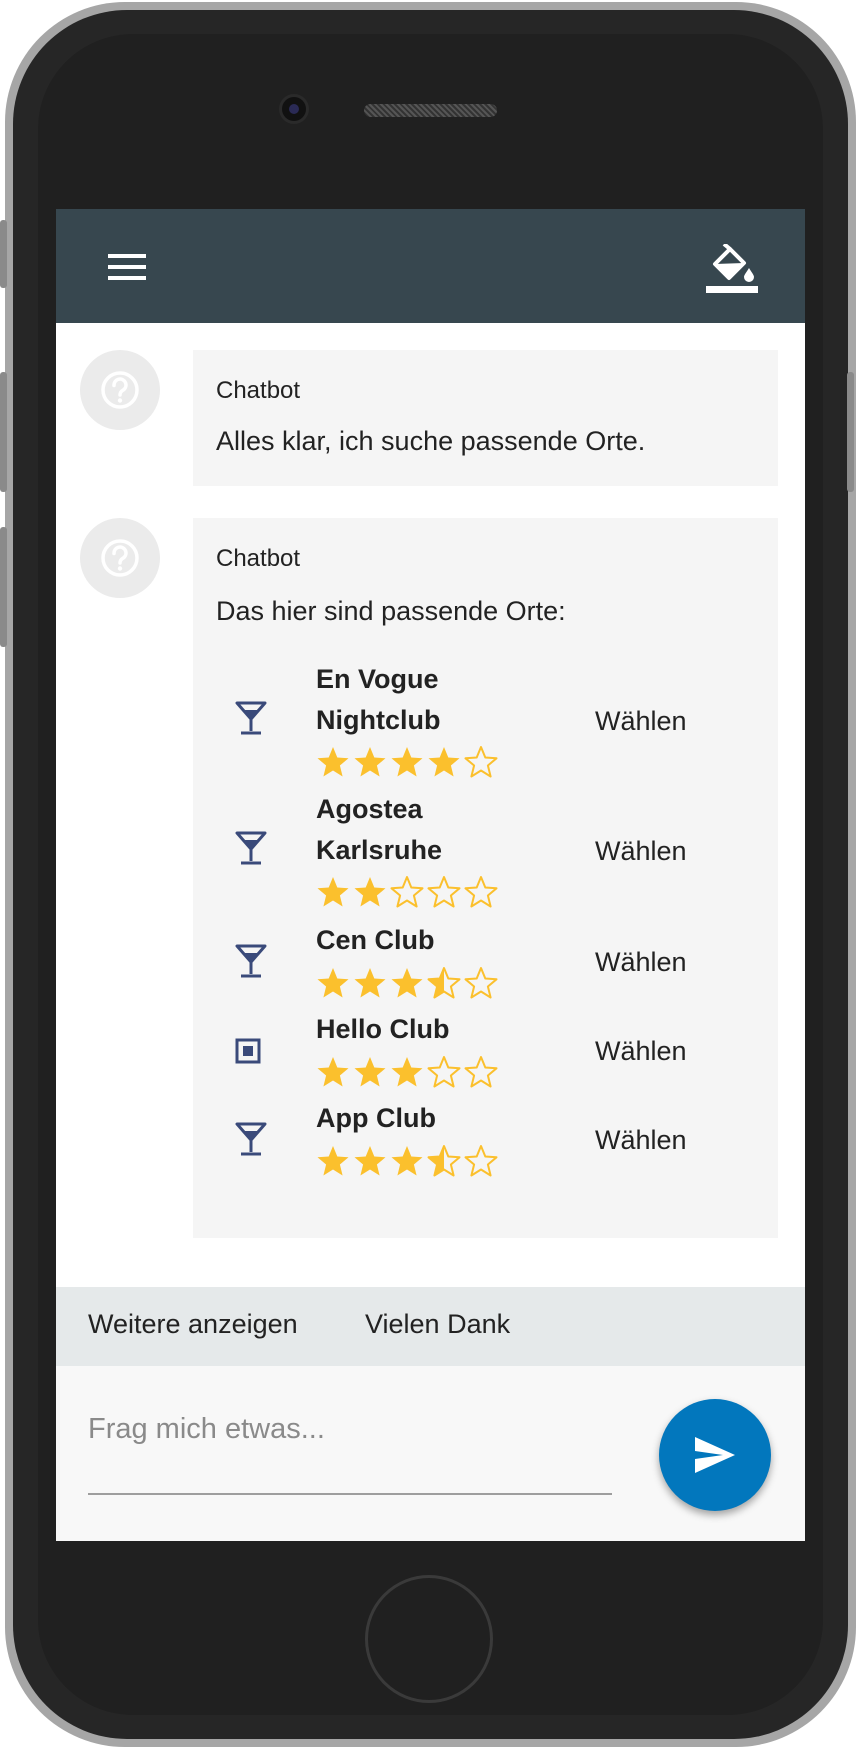  I want to click on place-name: Cen Club, so click(375, 940).